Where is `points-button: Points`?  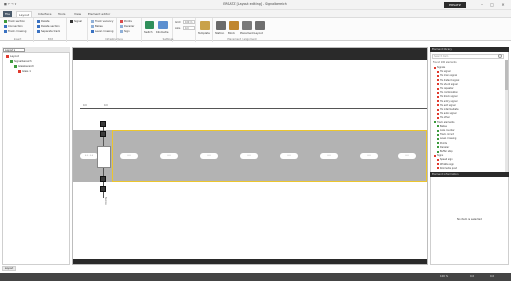 points-button: Points is located at coordinates (126, 21).